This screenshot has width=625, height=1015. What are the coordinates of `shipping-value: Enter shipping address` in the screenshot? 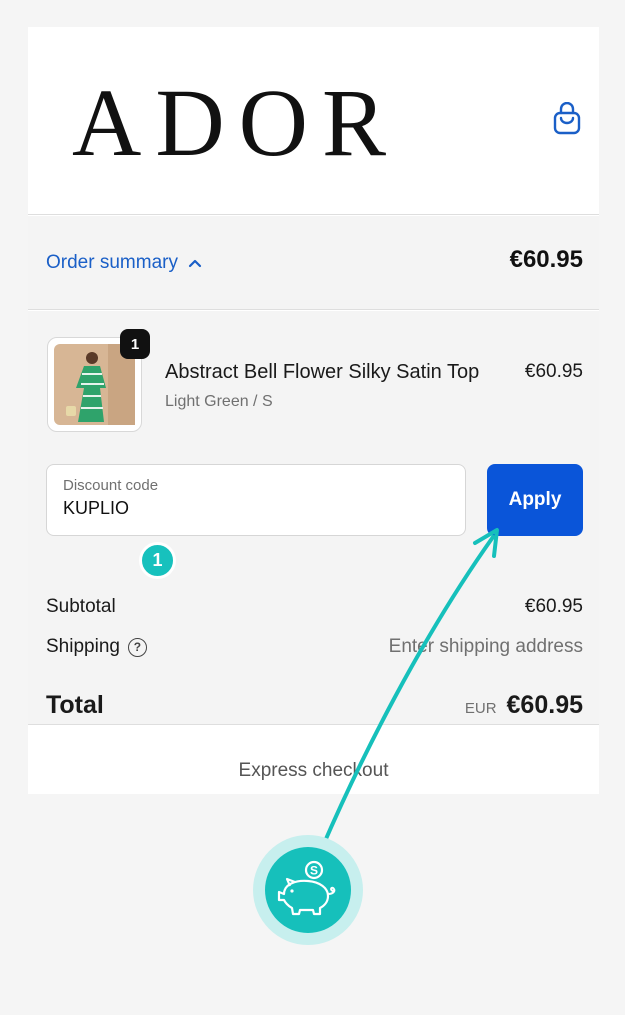 It's located at (485, 646).